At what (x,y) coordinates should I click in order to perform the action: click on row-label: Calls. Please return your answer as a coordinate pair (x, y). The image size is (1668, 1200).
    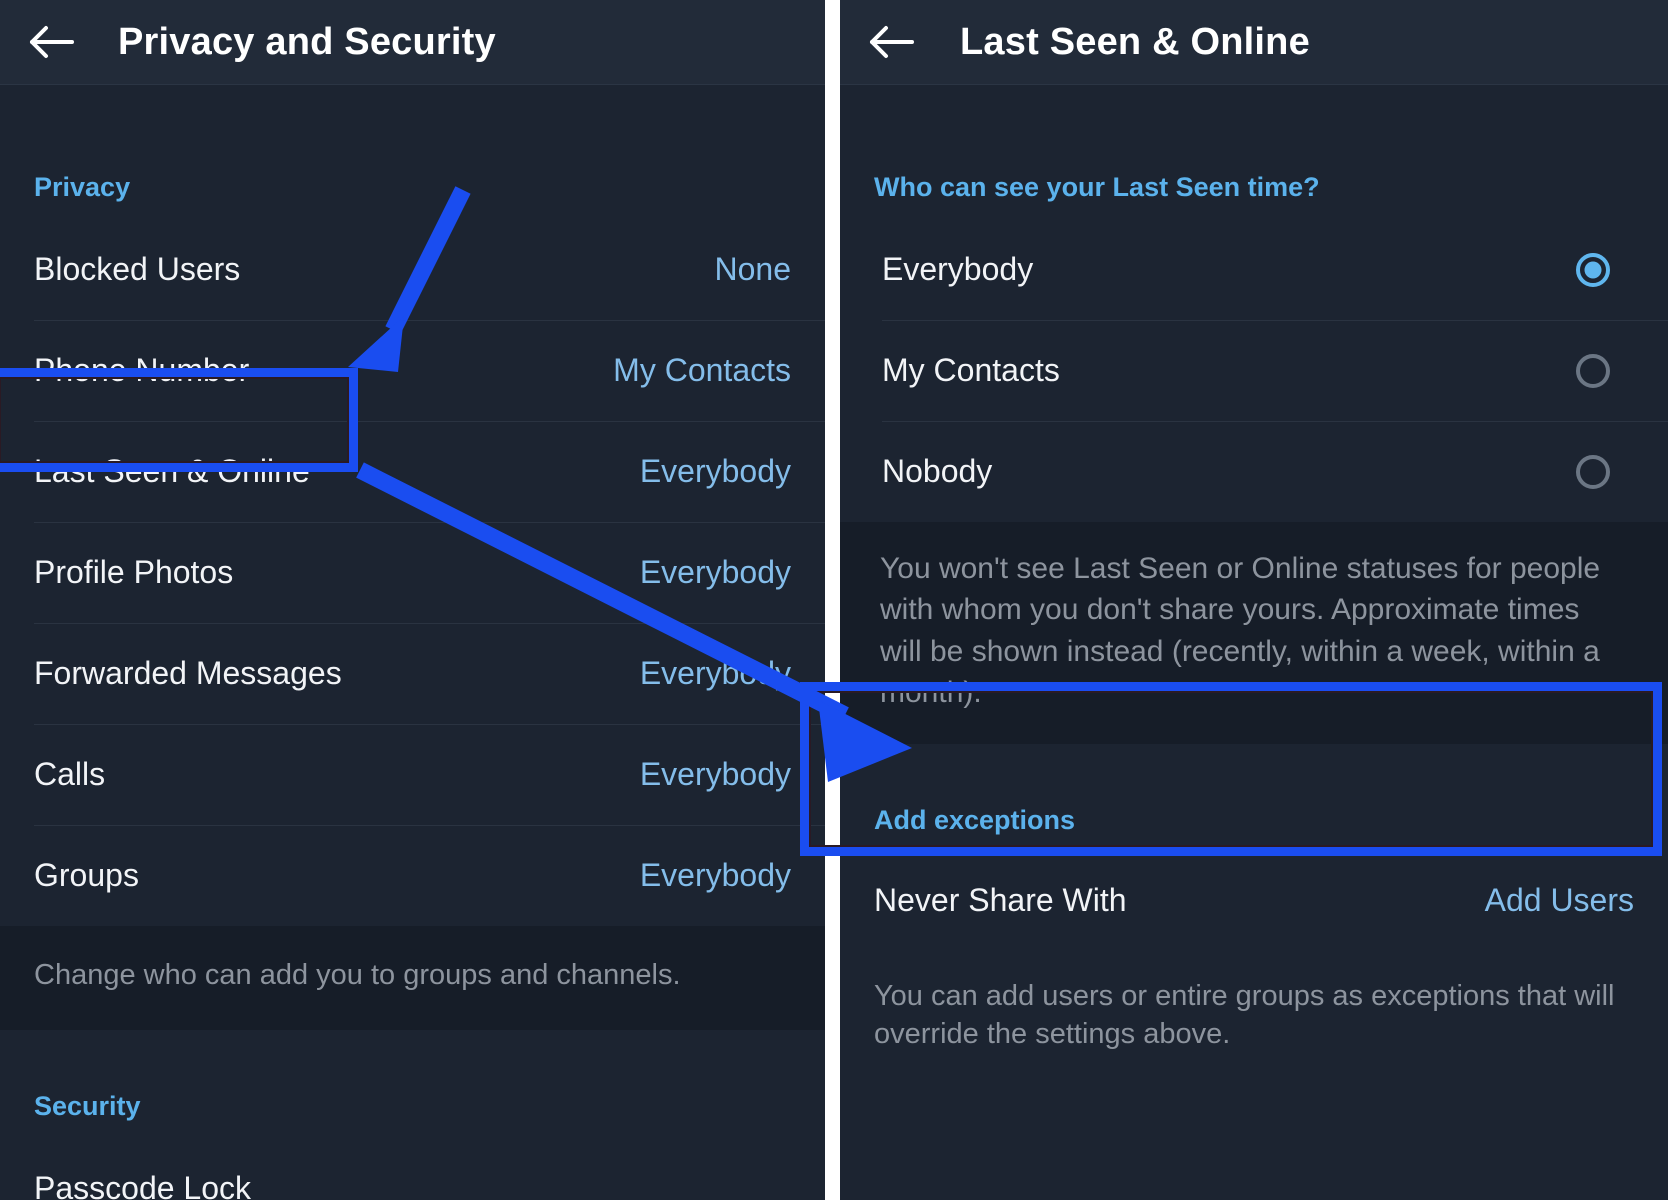
    Looking at the image, I should click on (70, 774).